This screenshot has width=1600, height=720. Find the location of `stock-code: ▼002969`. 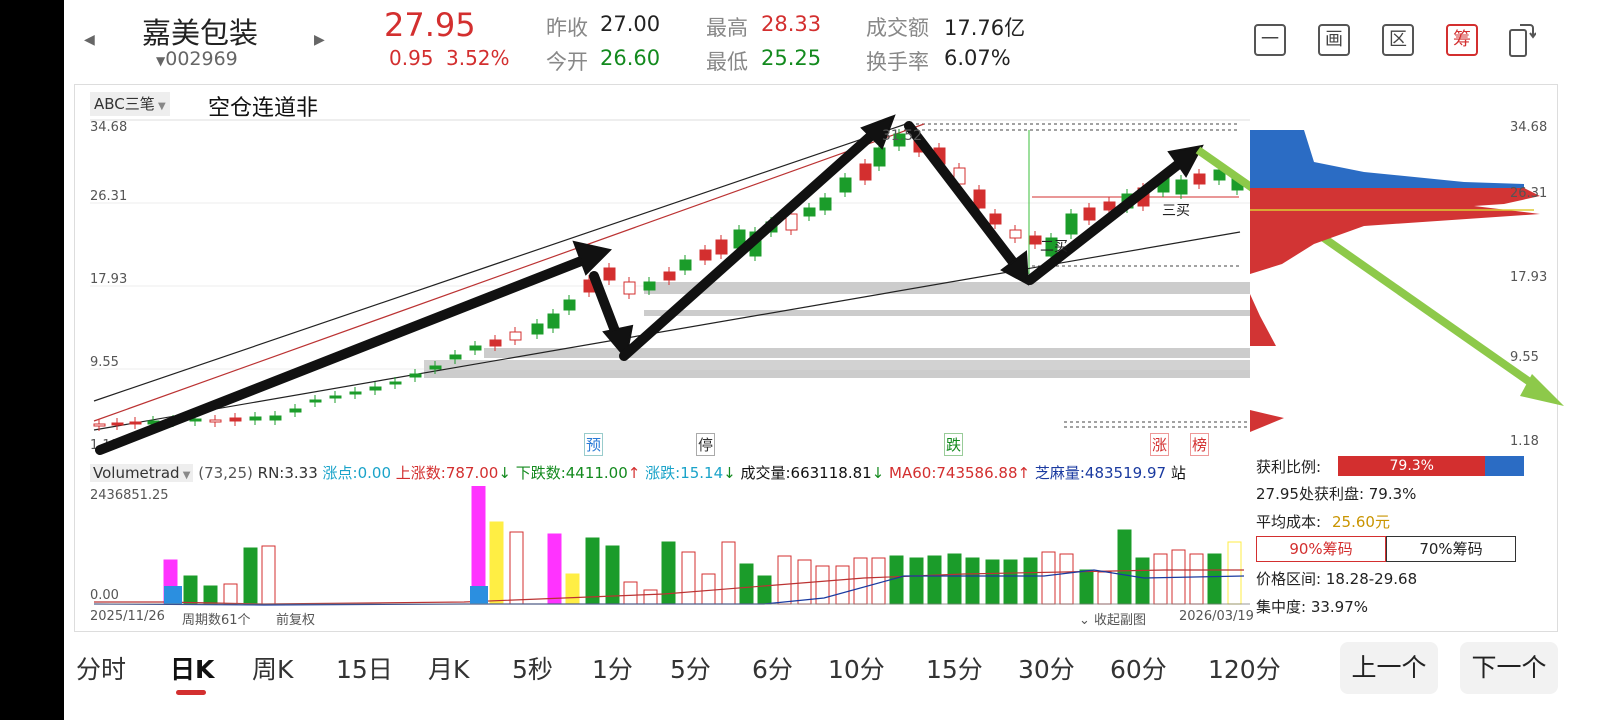

stock-code: ▼002969 is located at coordinates (197, 59).